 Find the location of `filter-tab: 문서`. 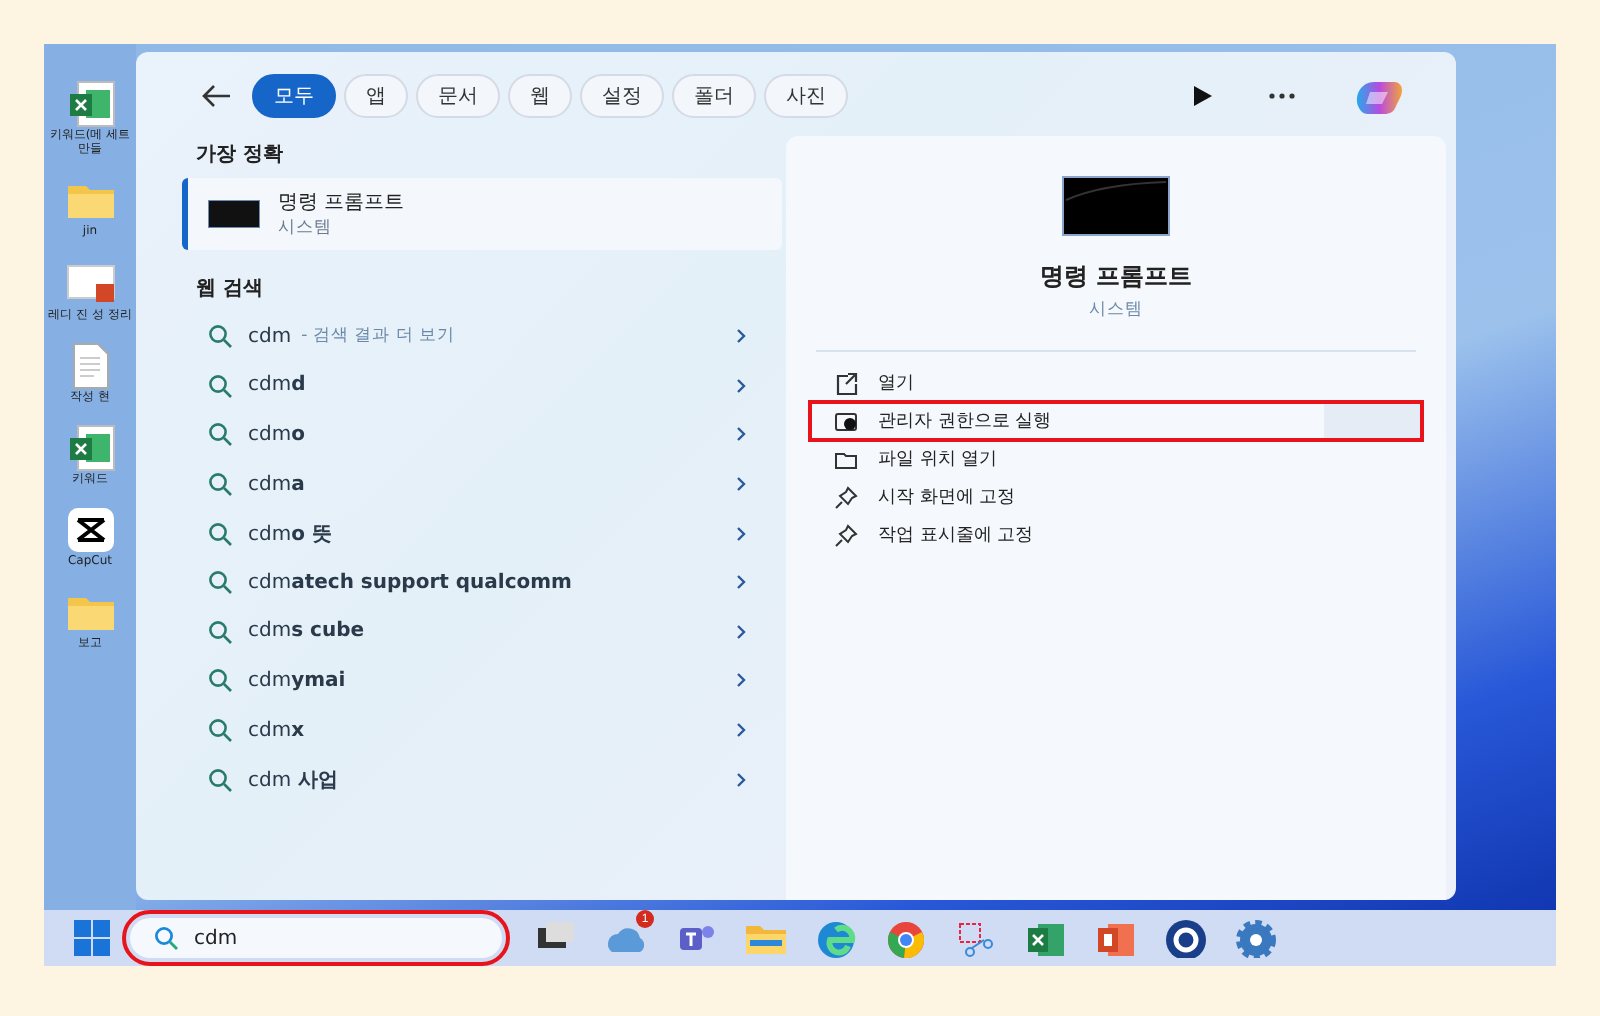

filter-tab: 문서 is located at coordinates (458, 96).